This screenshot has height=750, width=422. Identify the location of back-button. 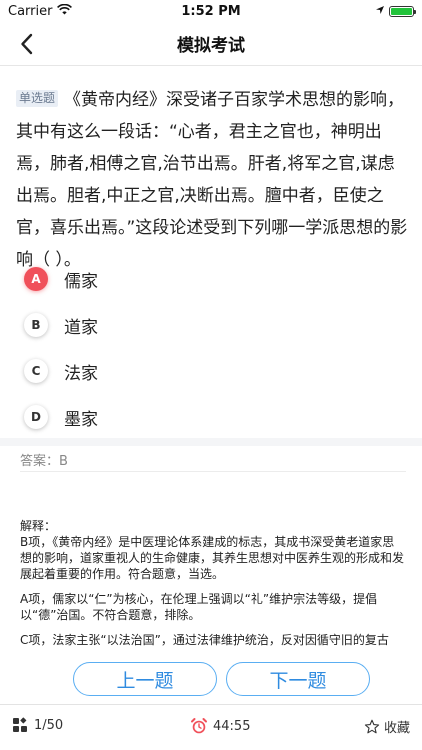
(27, 44).